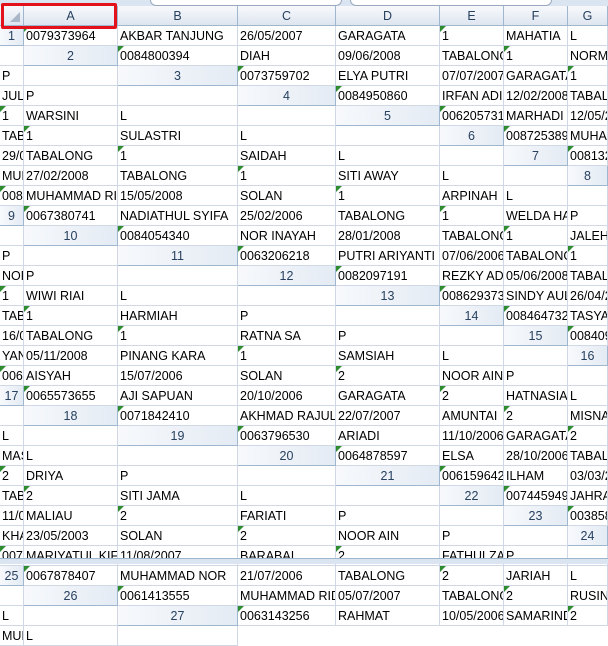 This screenshot has width=608, height=646. What do you see at coordinates (588, 296) in the screenshot?
I see `table-cell-c: 26/04/2008` at bounding box center [588, 296].